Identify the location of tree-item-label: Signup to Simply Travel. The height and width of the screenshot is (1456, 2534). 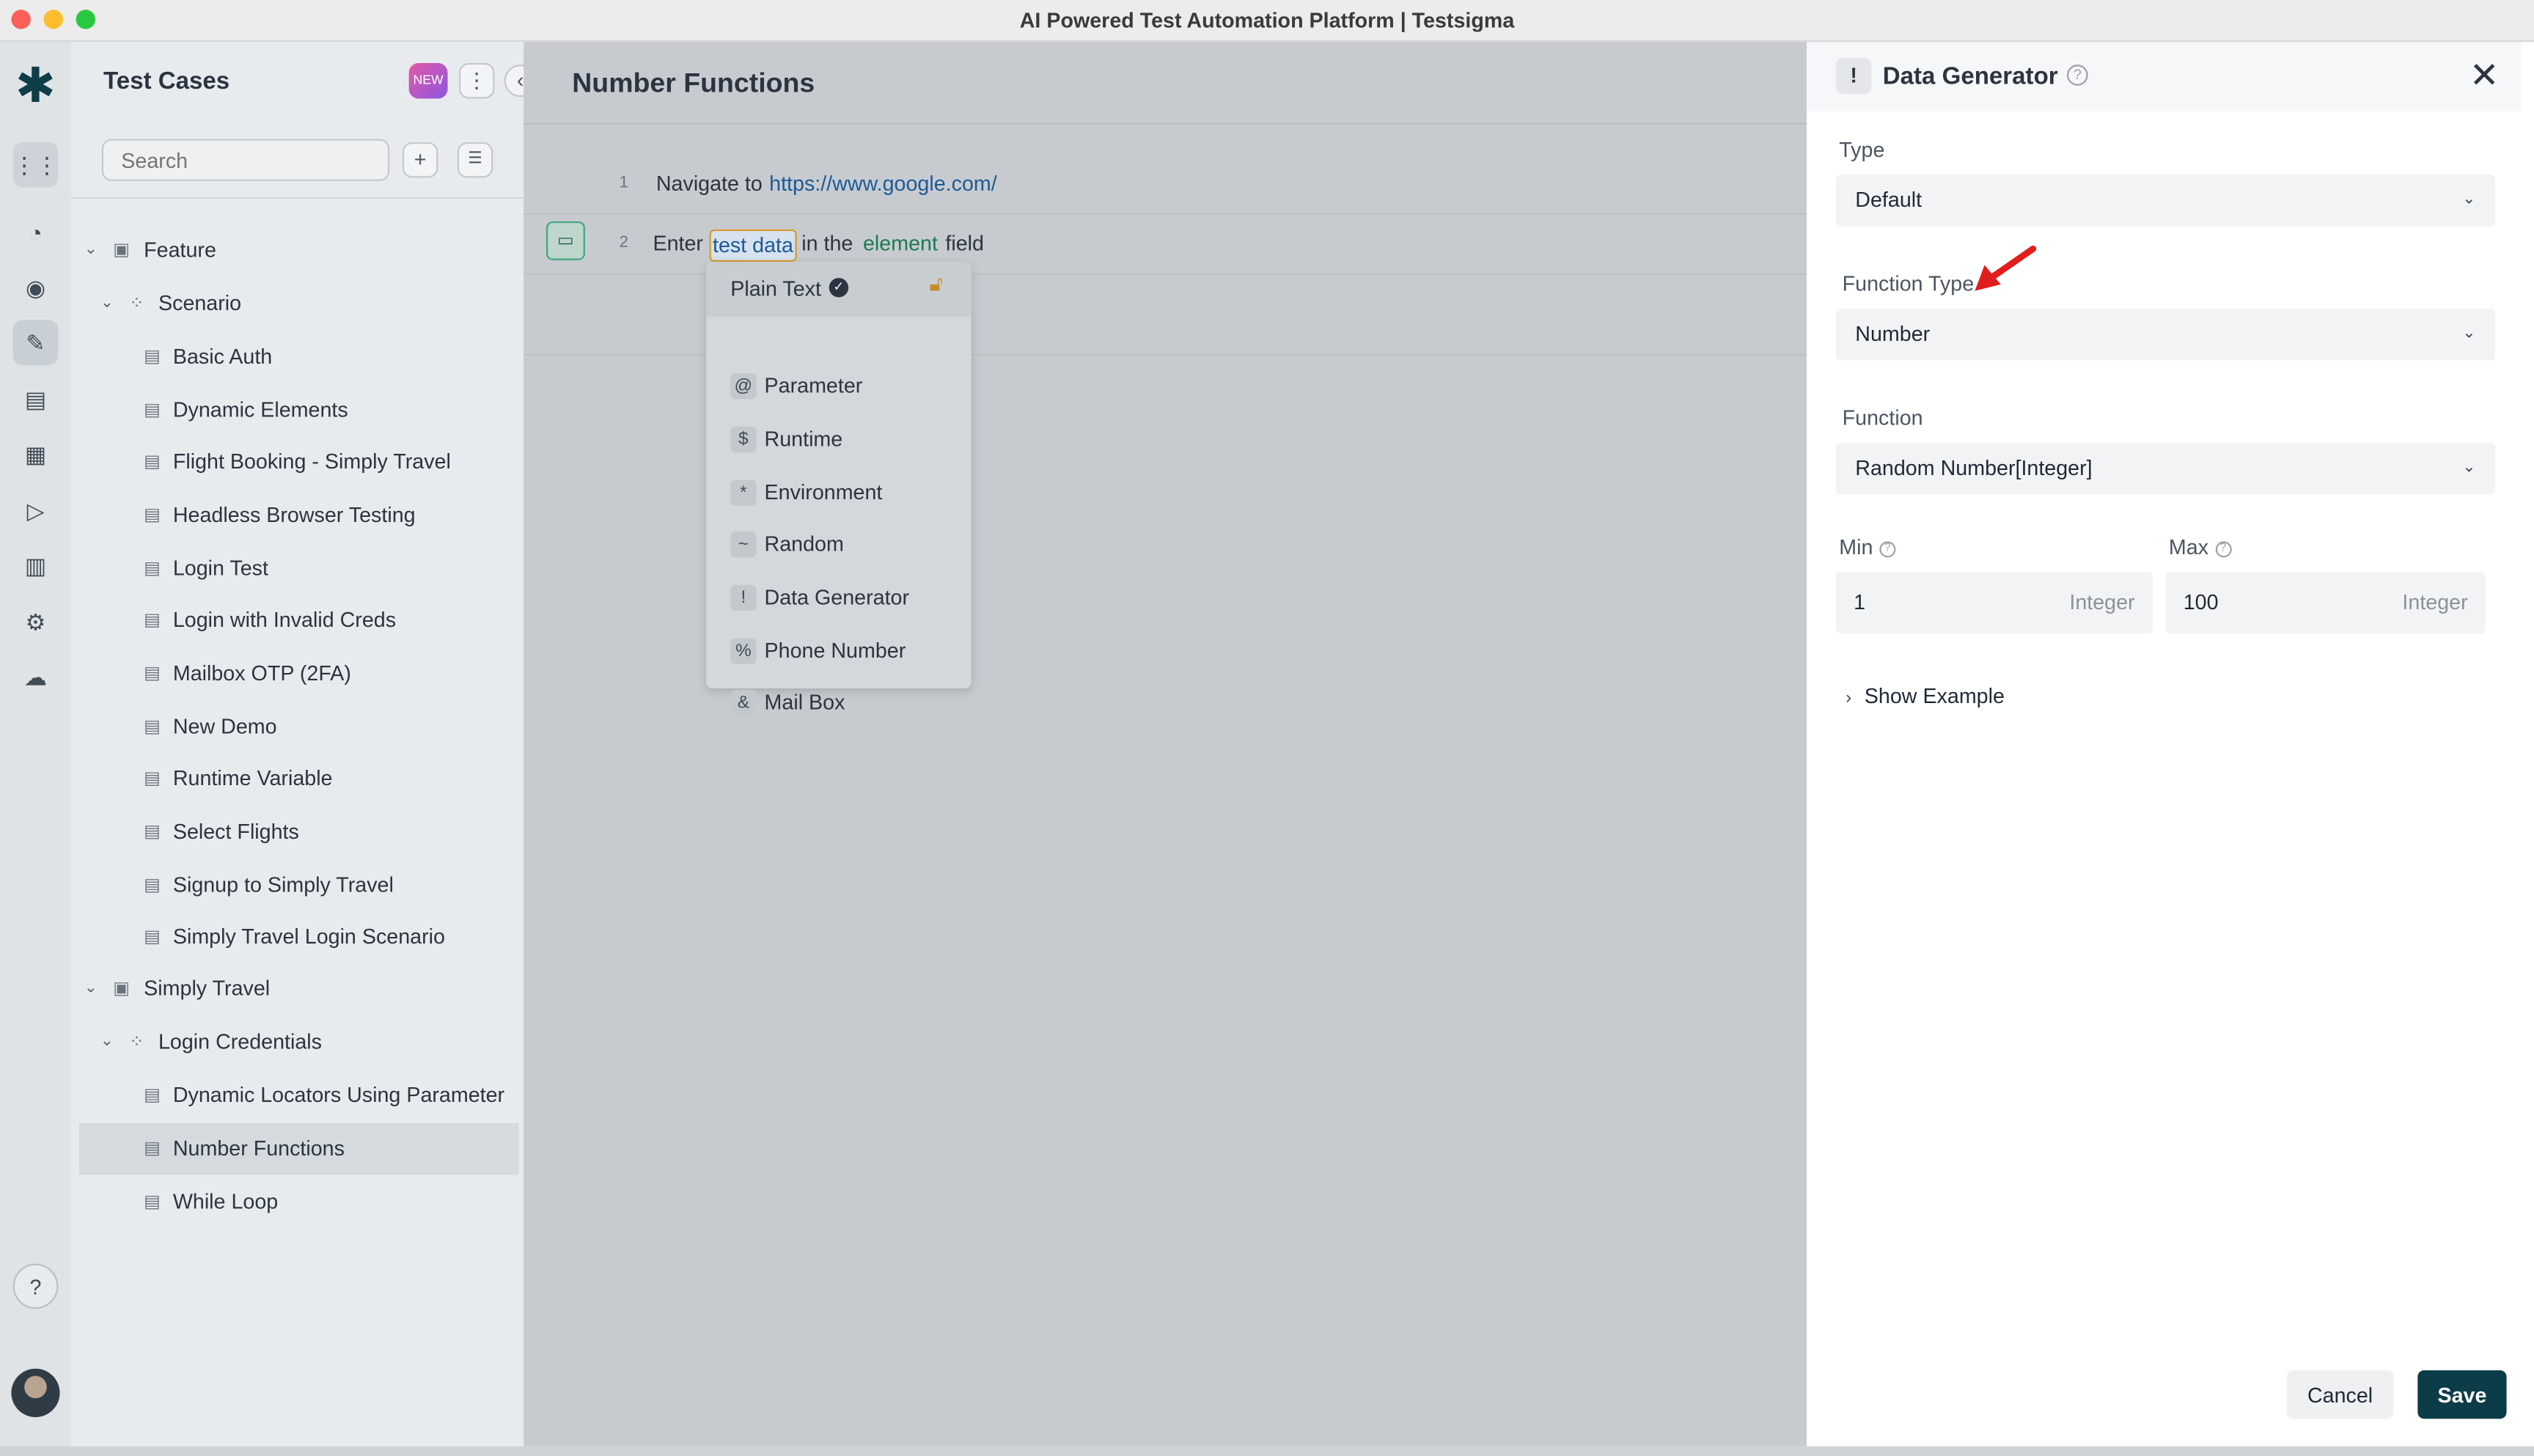
(283, 884).